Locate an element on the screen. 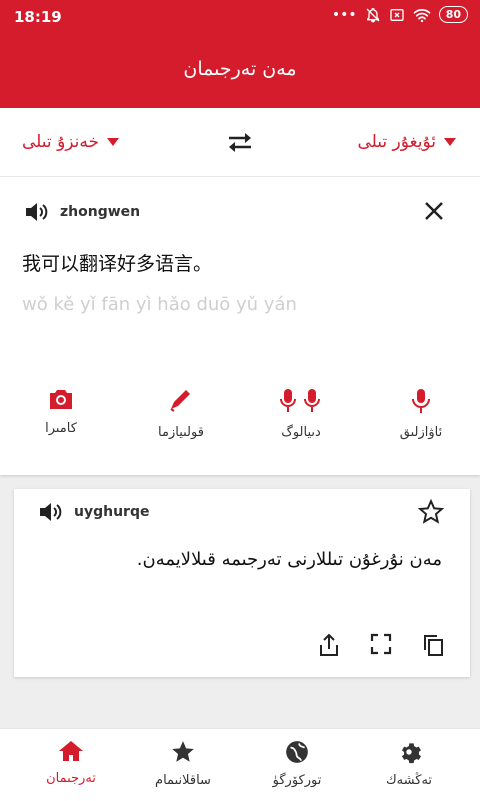 The image size is (480, 801). dual-mic-icon is located at coordinates (300, 400).